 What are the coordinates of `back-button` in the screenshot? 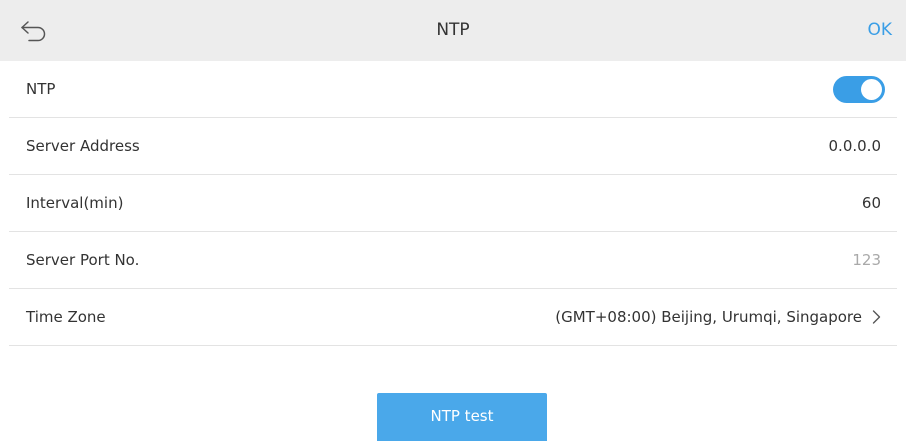 It's located at (34, 31).